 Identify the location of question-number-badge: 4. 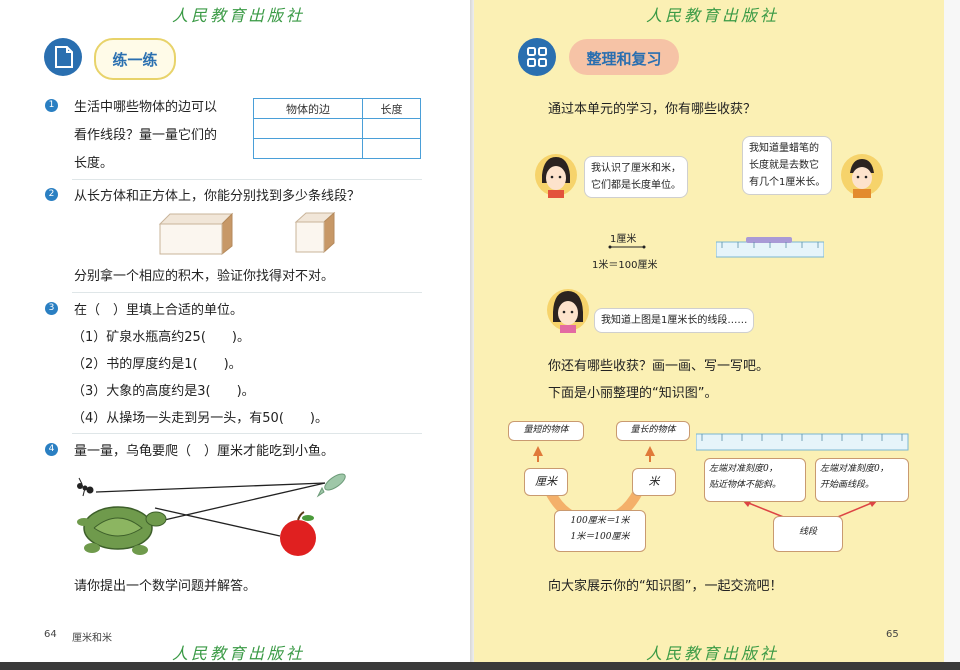
(51, 449).